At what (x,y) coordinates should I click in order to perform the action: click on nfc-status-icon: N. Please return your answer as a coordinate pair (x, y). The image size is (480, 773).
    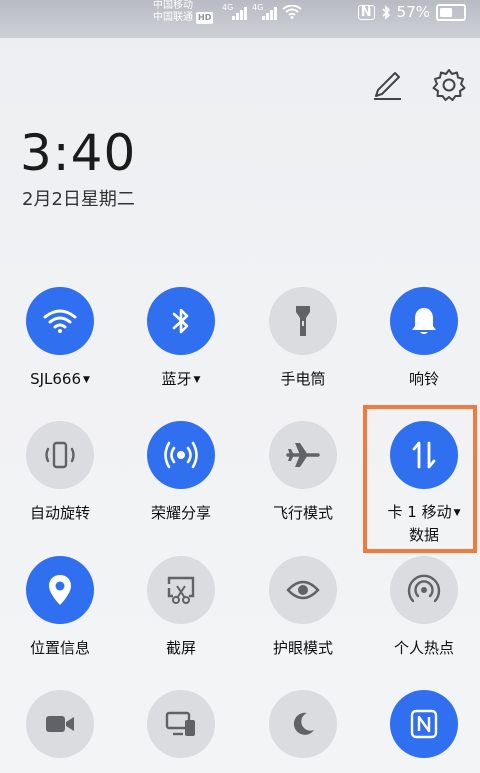
    Looking at the image, I should click on (366, 12).